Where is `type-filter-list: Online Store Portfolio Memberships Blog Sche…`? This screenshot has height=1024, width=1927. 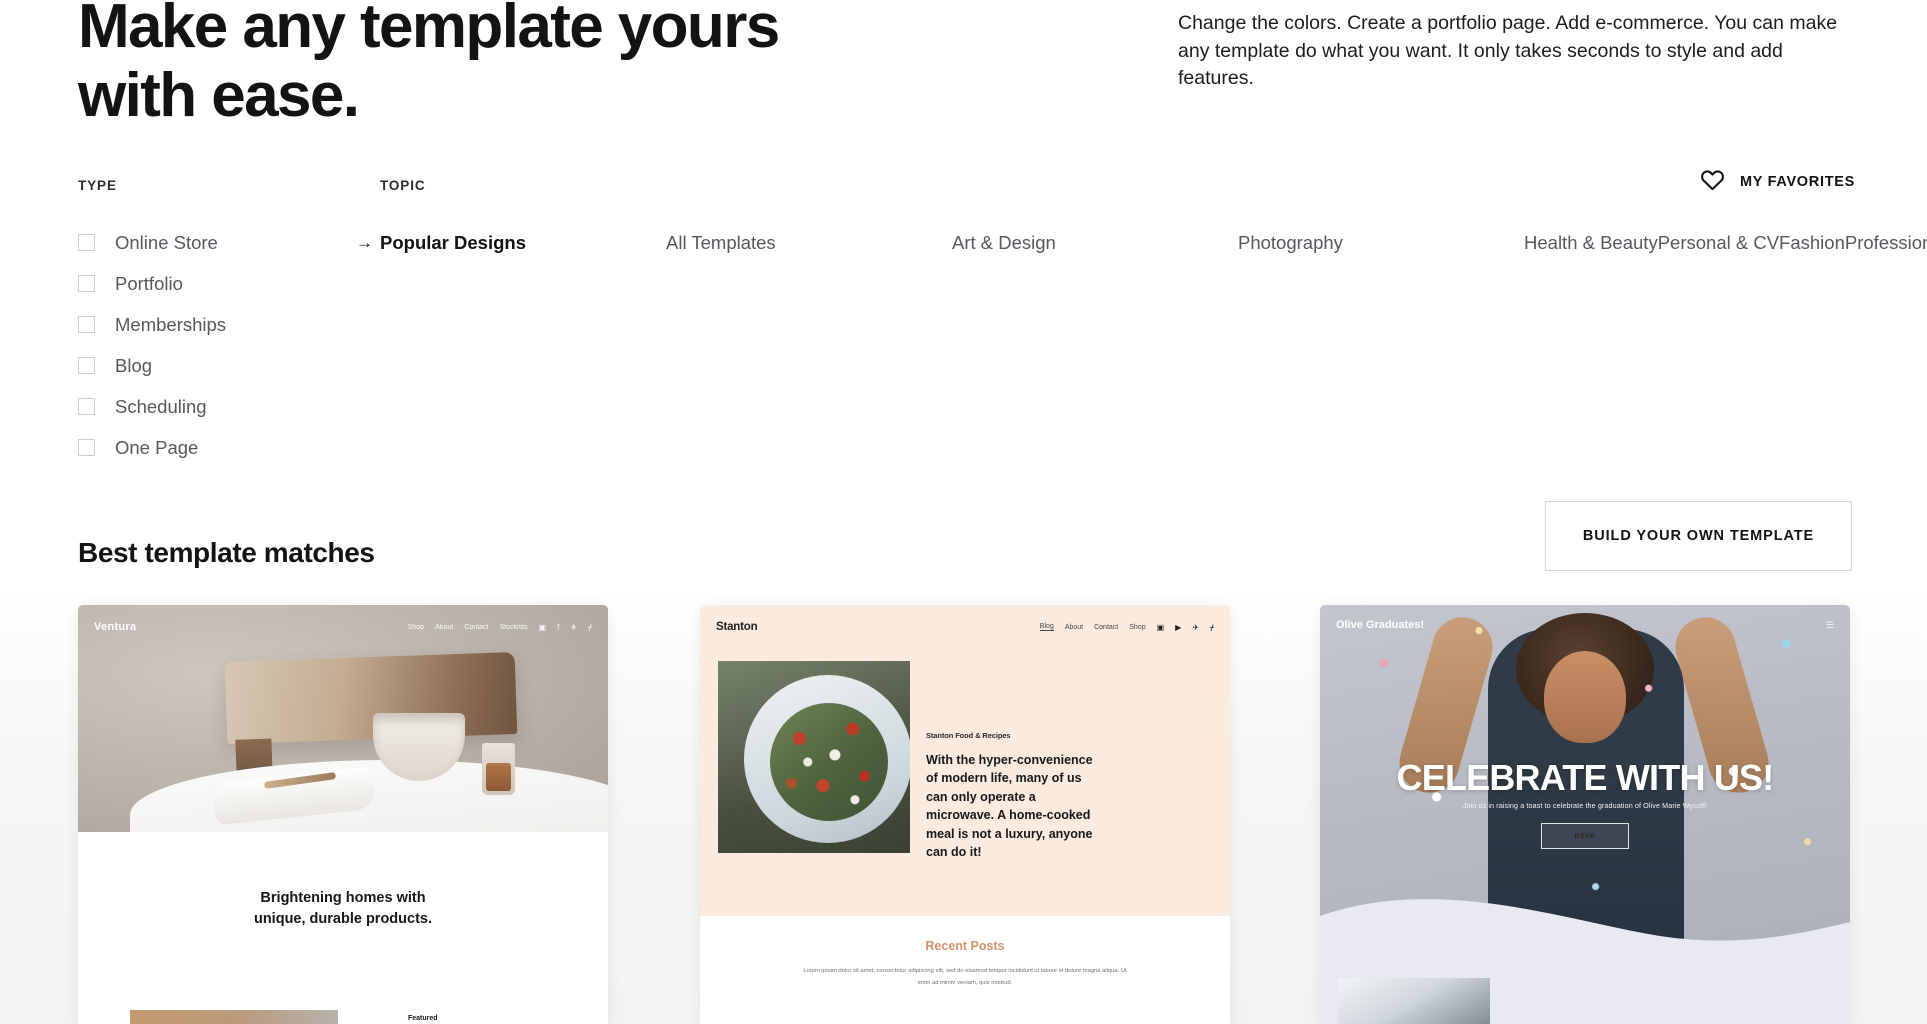 type-filter-list: Online Store Portfolio Memberships Blog Sche… is located at coordinates (188, 345).